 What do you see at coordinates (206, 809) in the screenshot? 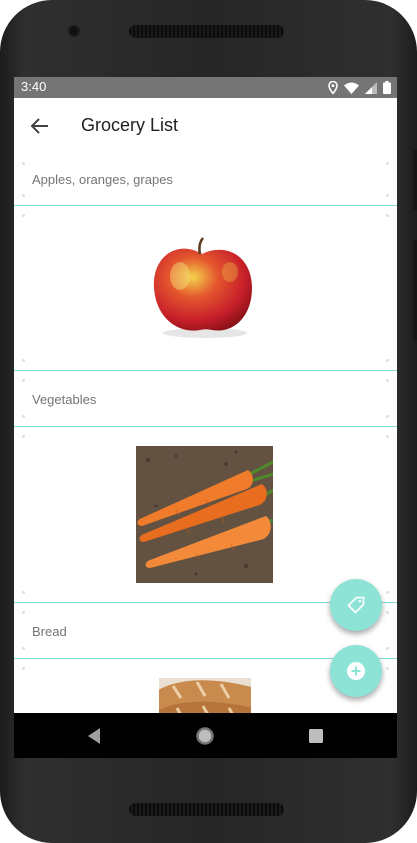
I see `bottom-speaker` at bounding box center [206, 809].